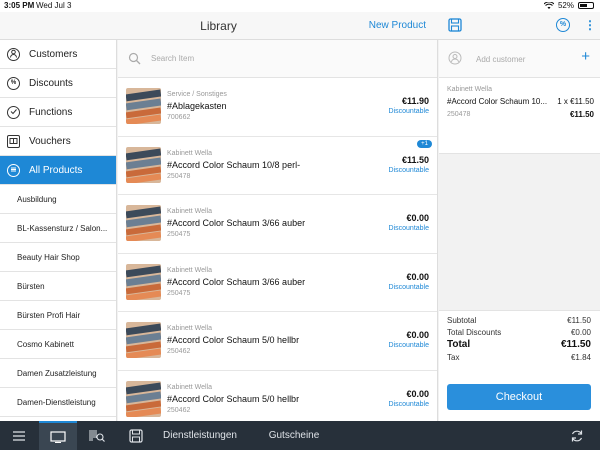 The height and width of the screenshot is (450, 600). I want to click on sidebar-category-item: Damen-Dienstleistung, so click(58, 402).